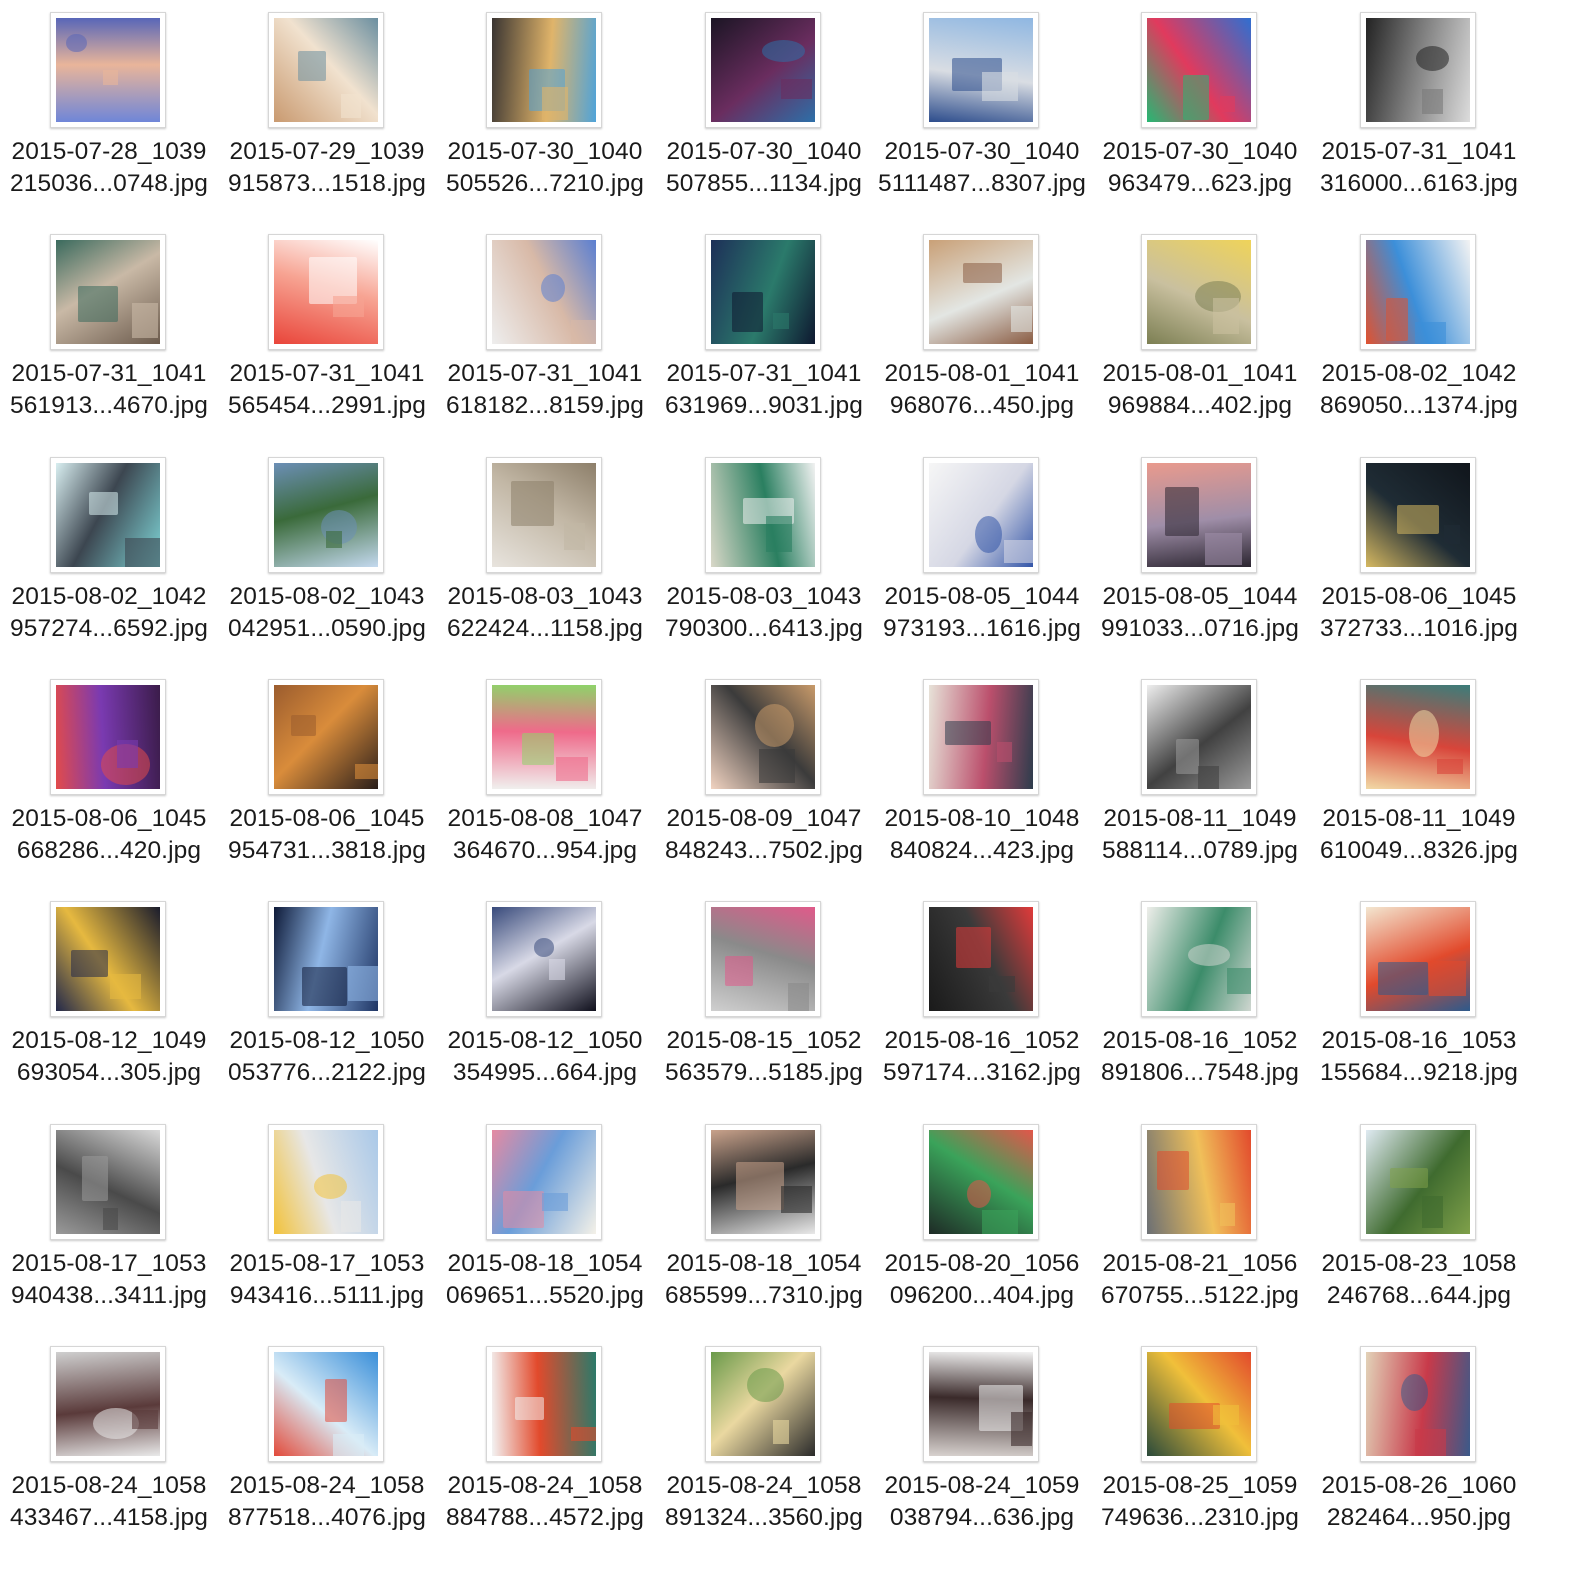 Image resolution: width=1580 pixels, height=1572 pixels. I want to click on file-item: 2015-08-24_1058 433467...4158.jpg, so click(109, 1445).